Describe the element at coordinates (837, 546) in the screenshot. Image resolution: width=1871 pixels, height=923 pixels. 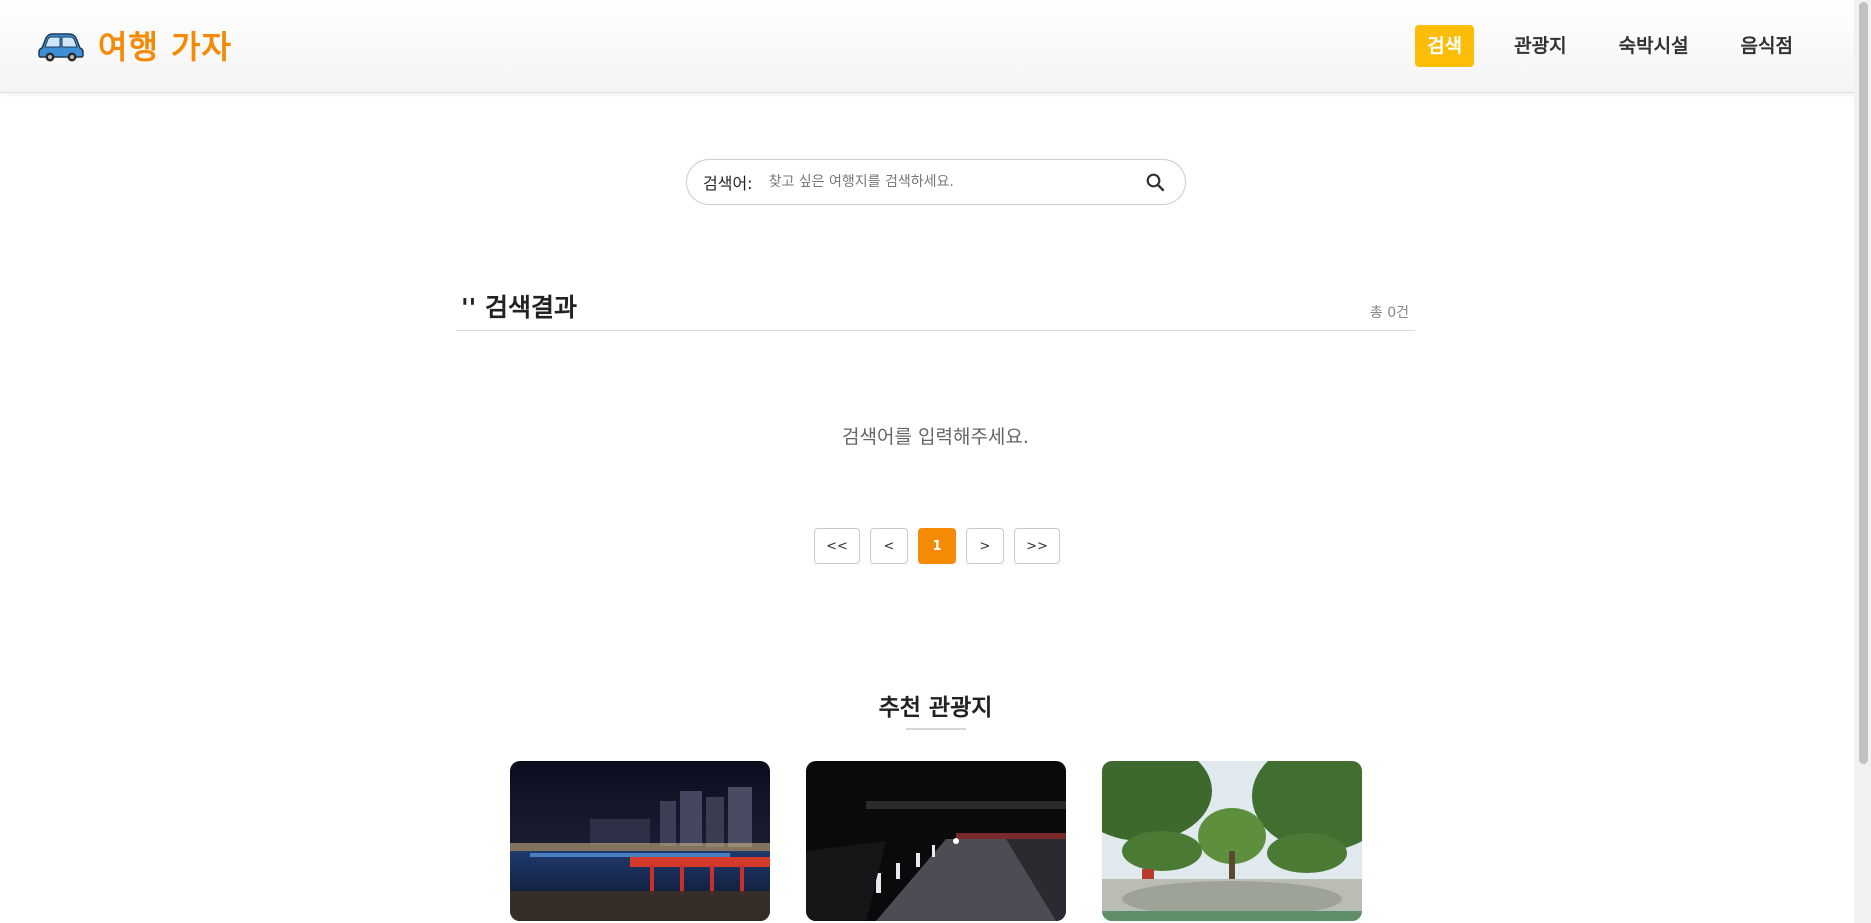
I see `page-first-button: <<` at that location.